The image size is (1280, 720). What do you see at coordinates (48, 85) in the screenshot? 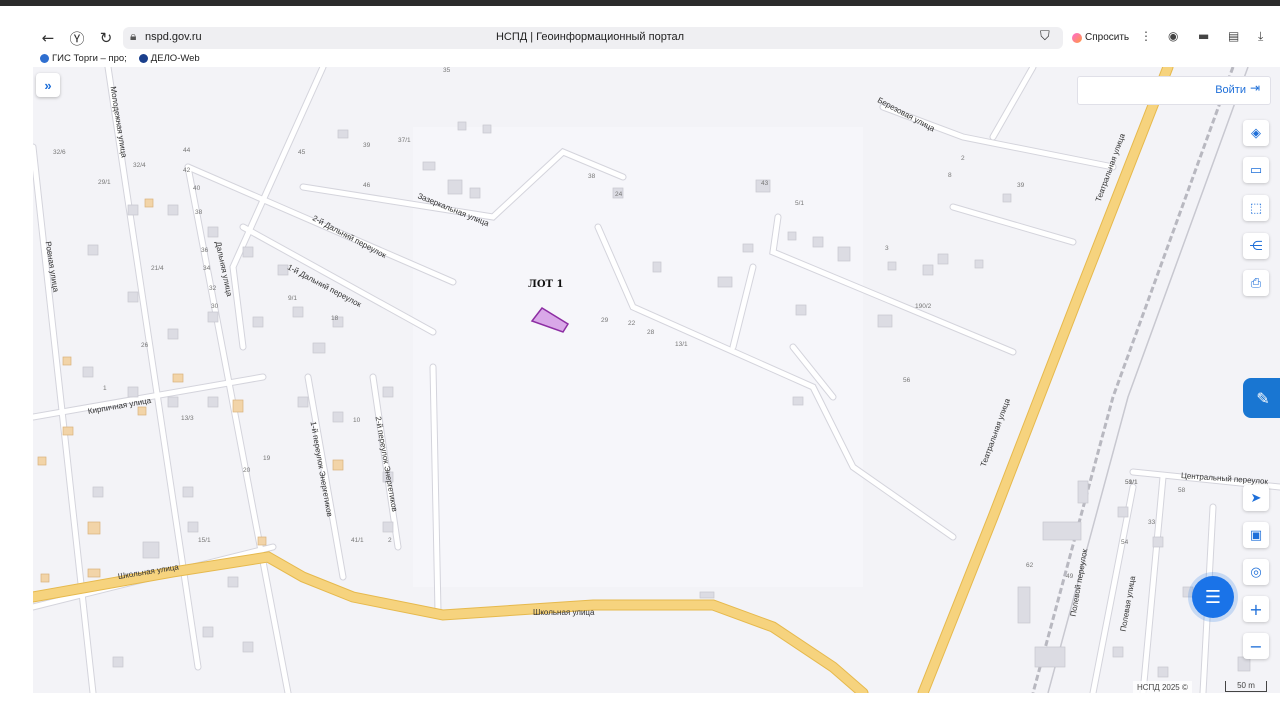
I see `expand-panel-icon: »` at bounding box center [48, 85].